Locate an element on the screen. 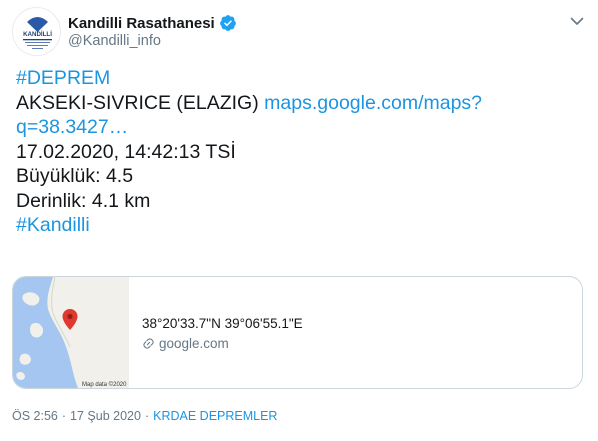 Image resolution: width=598 pixels, height=441 pixels. link-icon is located at coordinates (148, 343).